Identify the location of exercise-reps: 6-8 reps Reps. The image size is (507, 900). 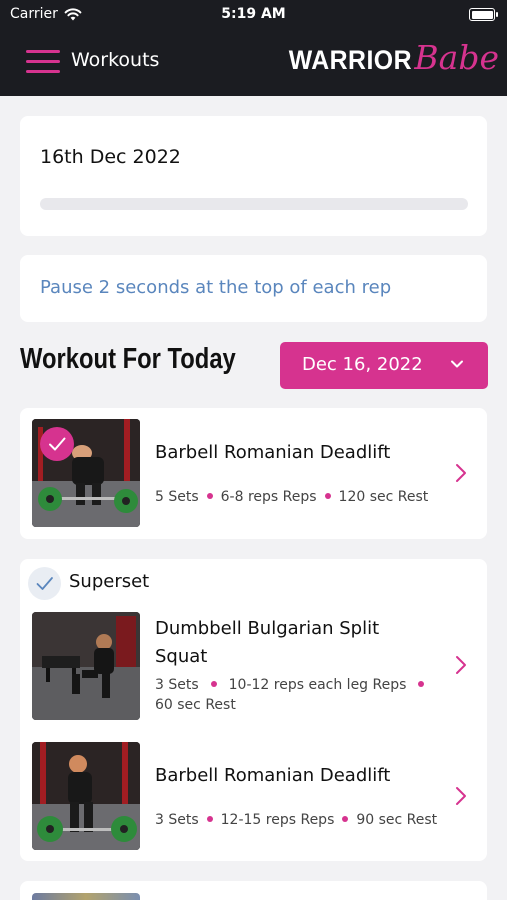
(268, 497).